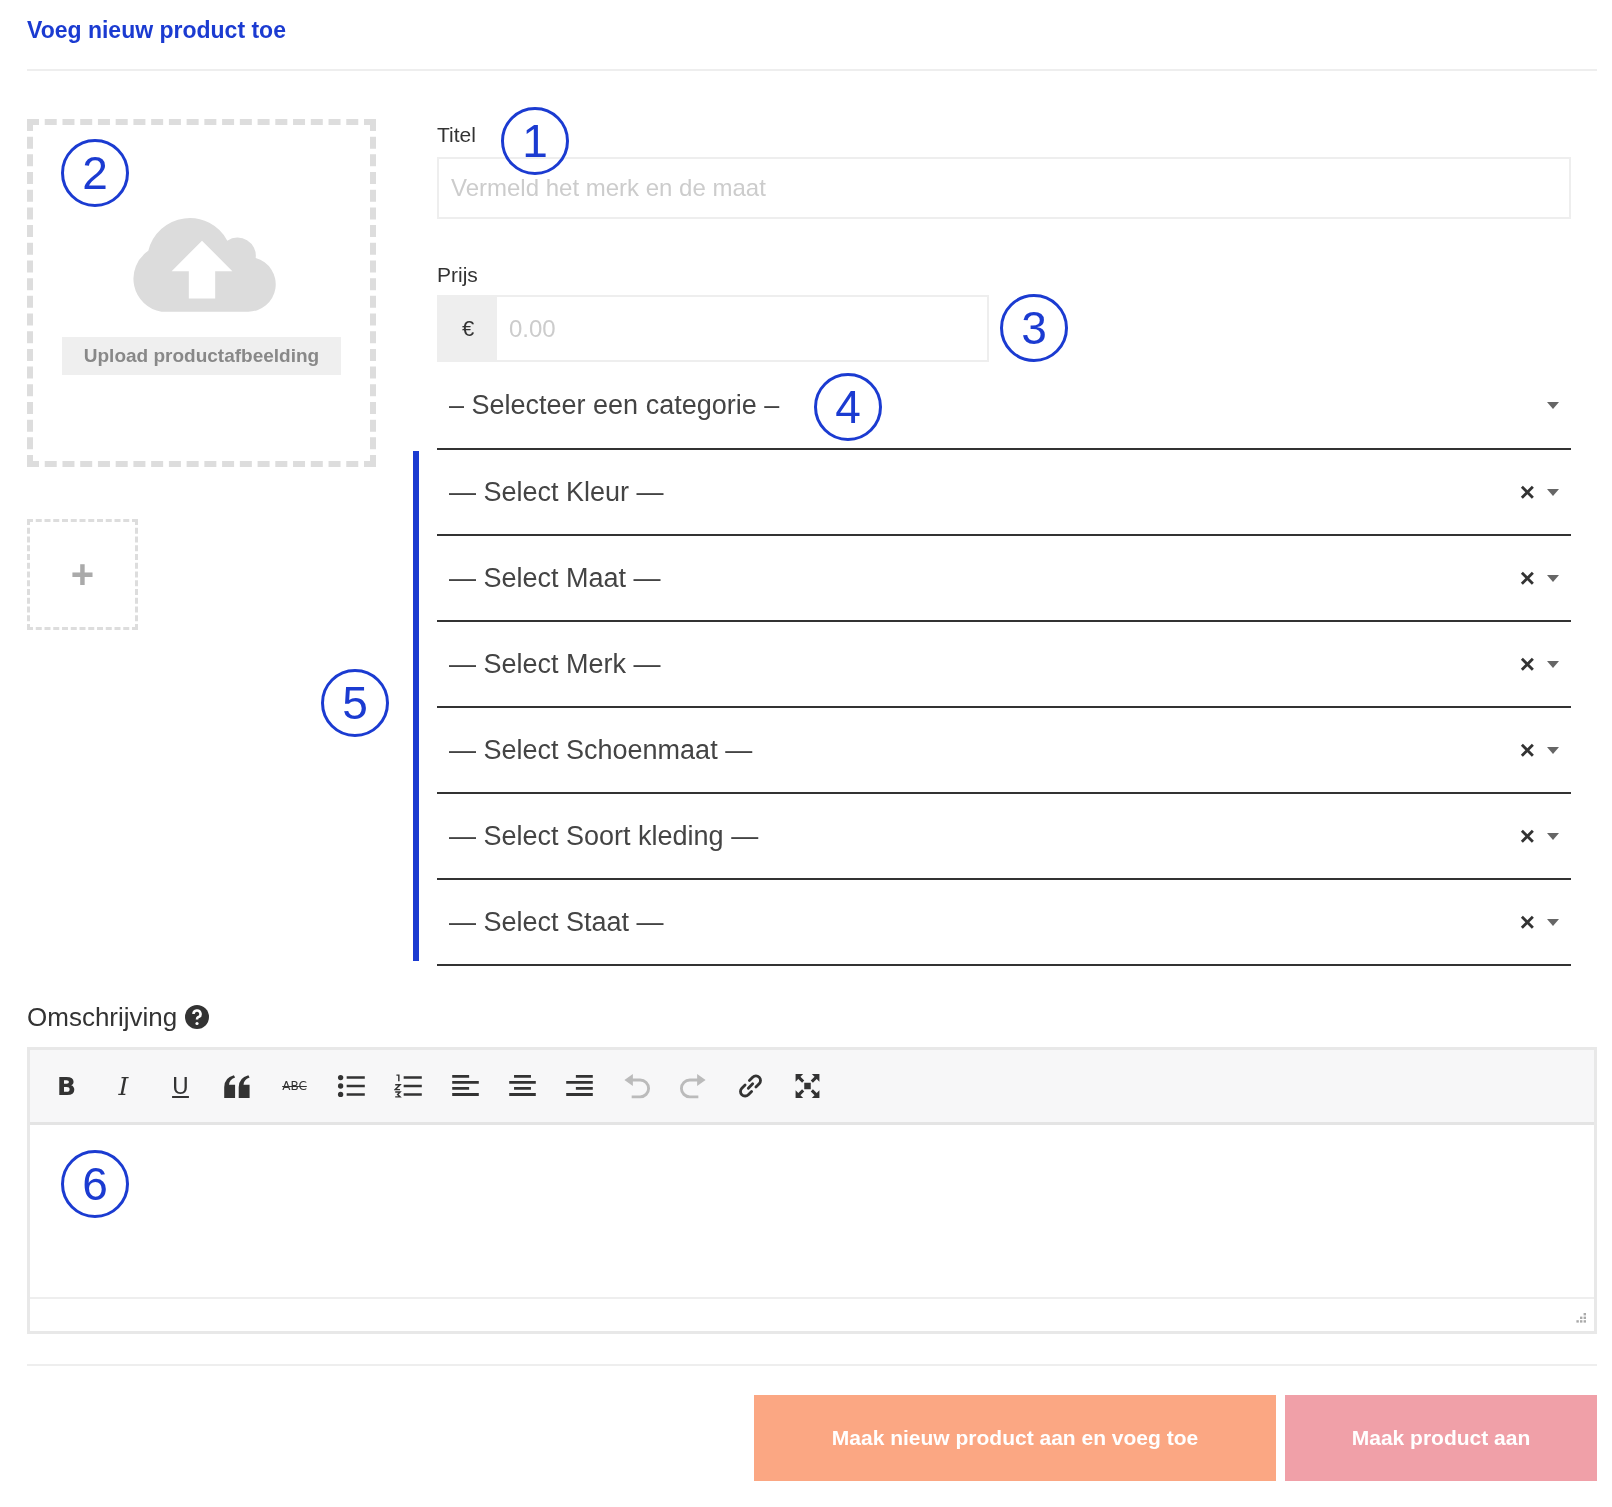 The height and width of the screenshot is (1507, 1612). I want to click on field-label: Titel, so click(456, 135).